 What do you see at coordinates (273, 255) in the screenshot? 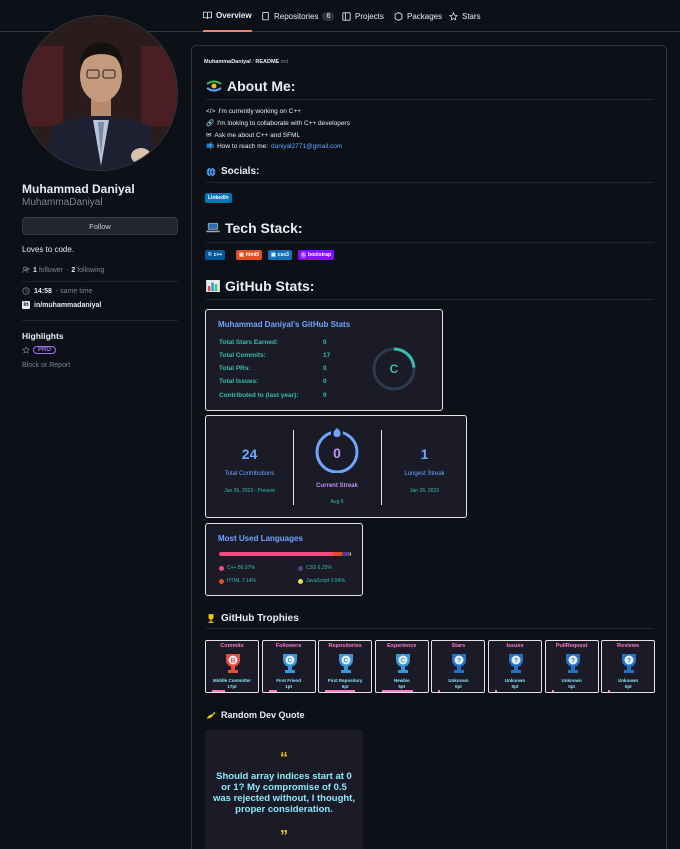
I see `css3-logo-icon: ▣` at bounding box center [273, 255].